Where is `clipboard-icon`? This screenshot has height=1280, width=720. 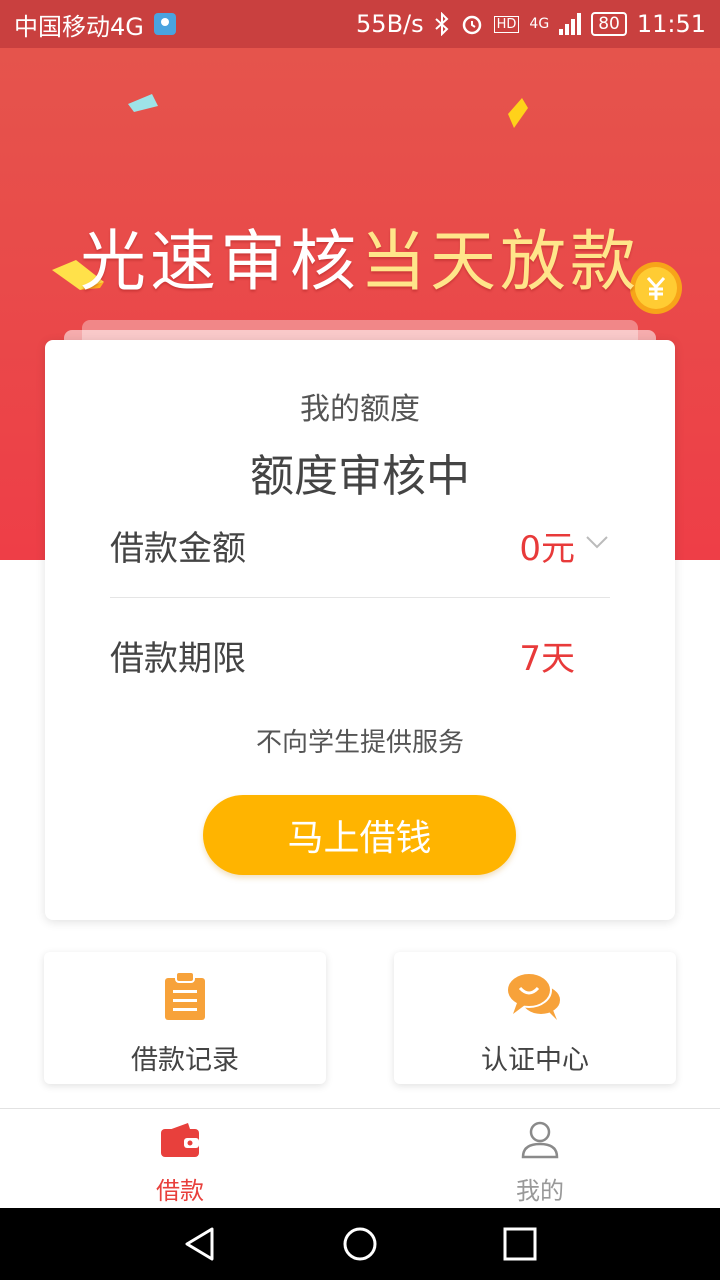 clipboard-icon is located at coordinates (185, 995).